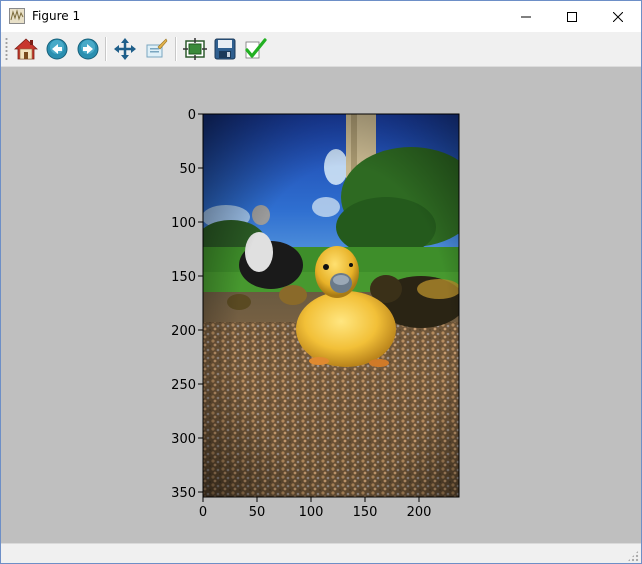 The width and height of the screenshot is (642, 564). What do you see at coordinates (187, 169) in the screenshot?
I see `y-tick-label: 50` at bounding box center [187, 169].